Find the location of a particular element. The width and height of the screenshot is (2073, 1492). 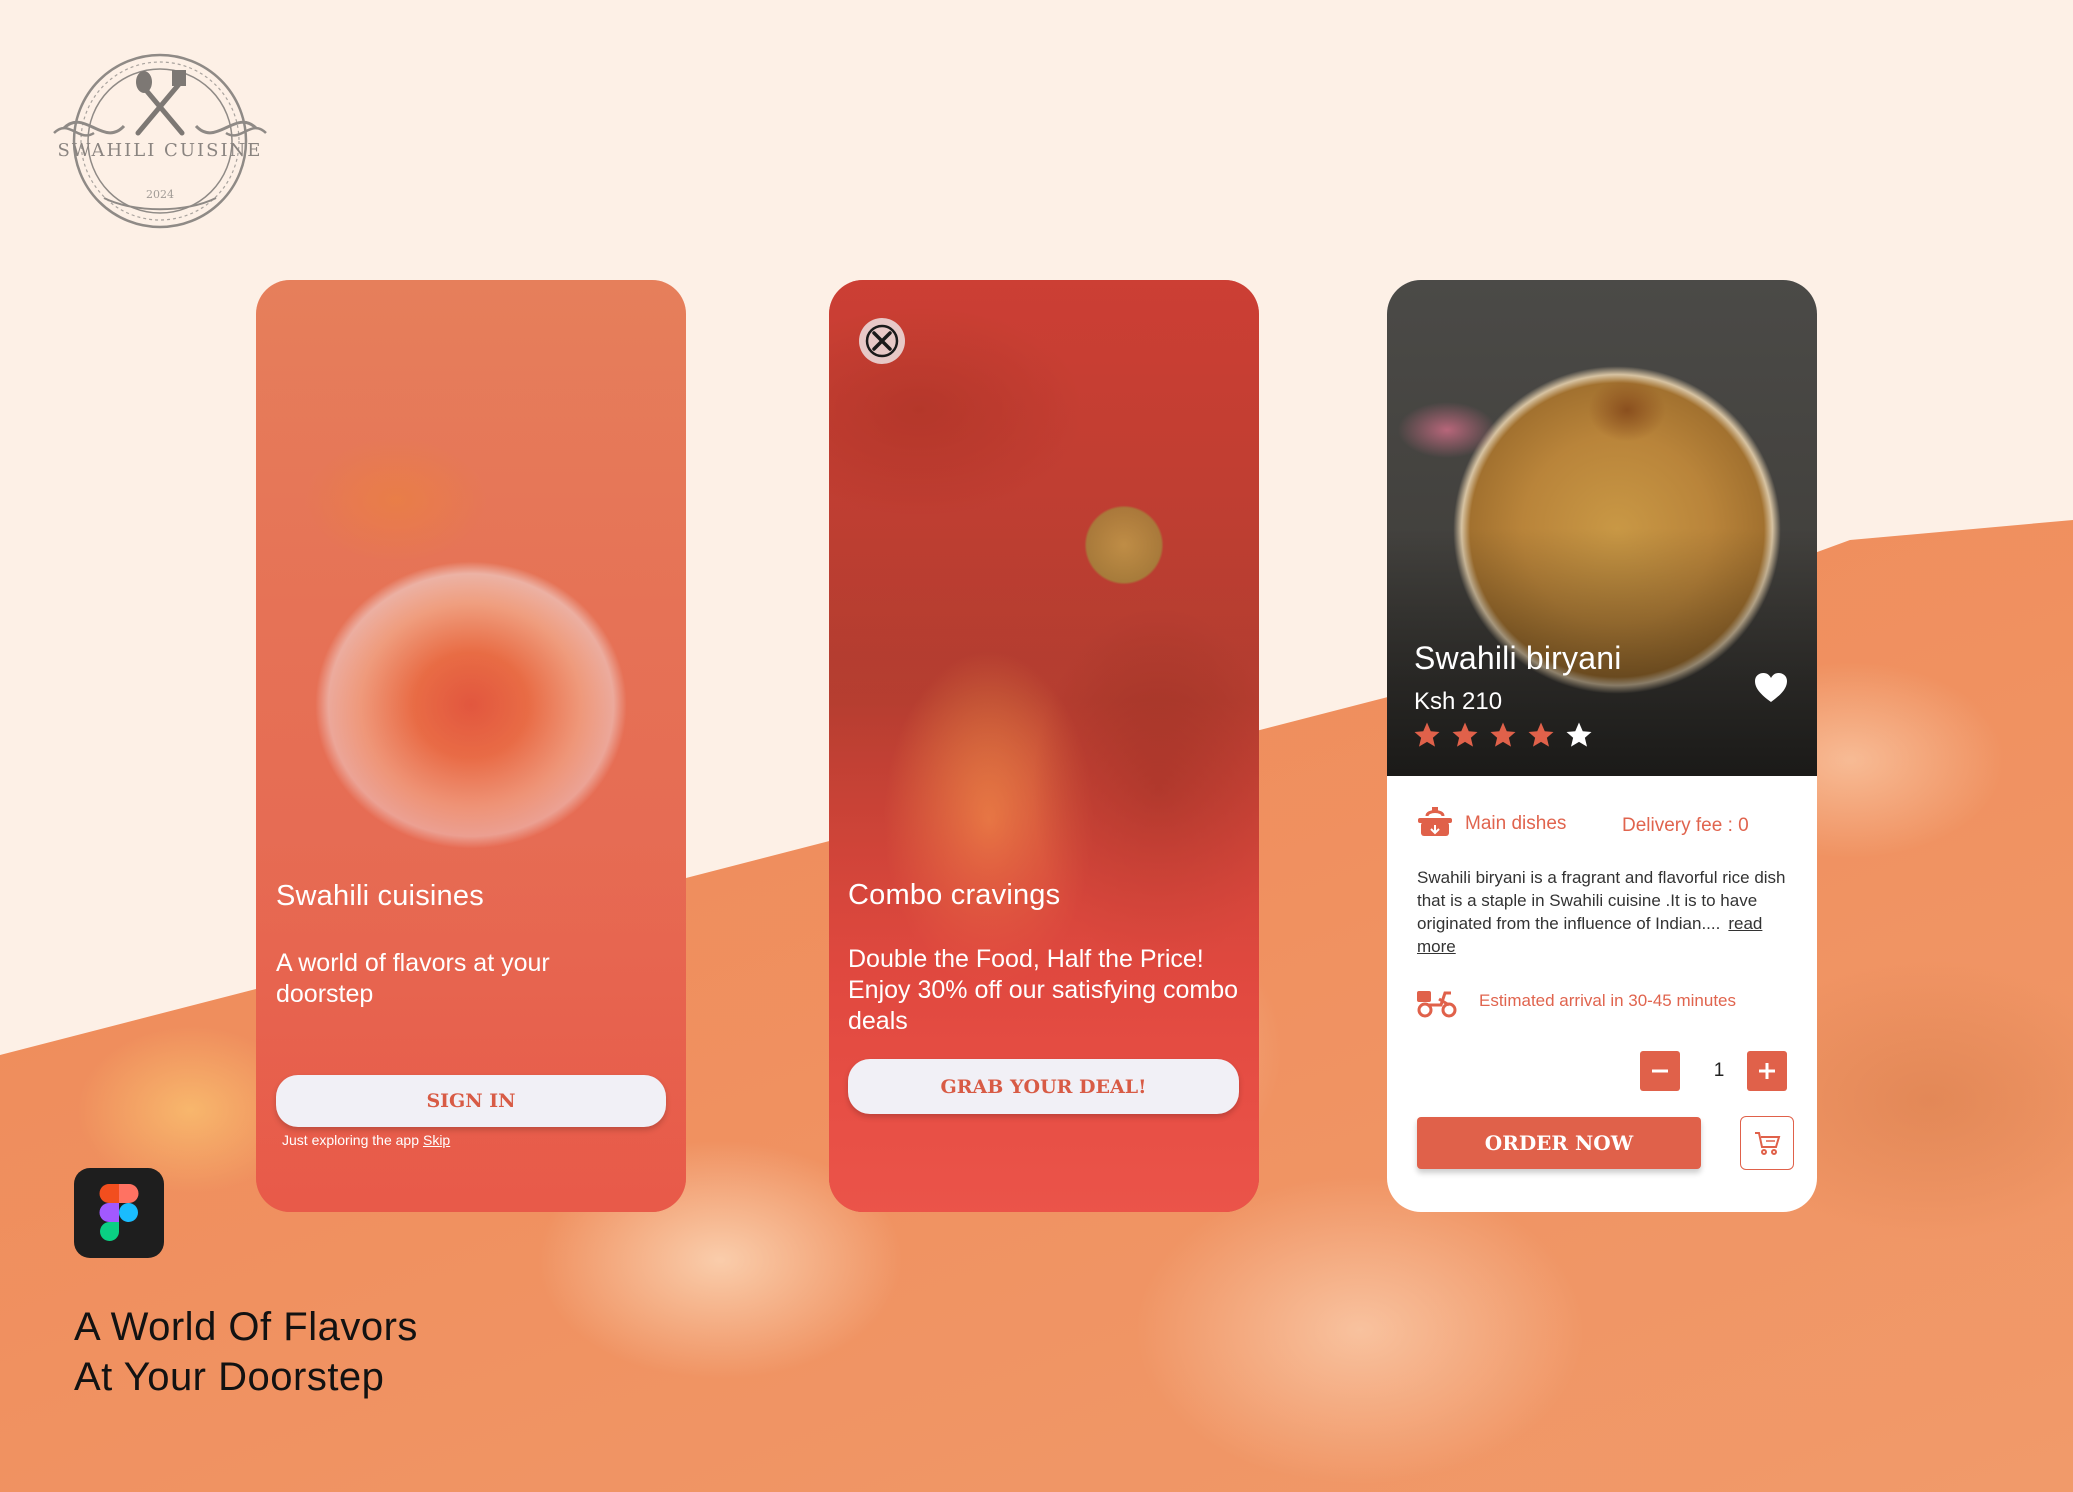

dish-bowl-icon is located at coordinates (1435, 821).